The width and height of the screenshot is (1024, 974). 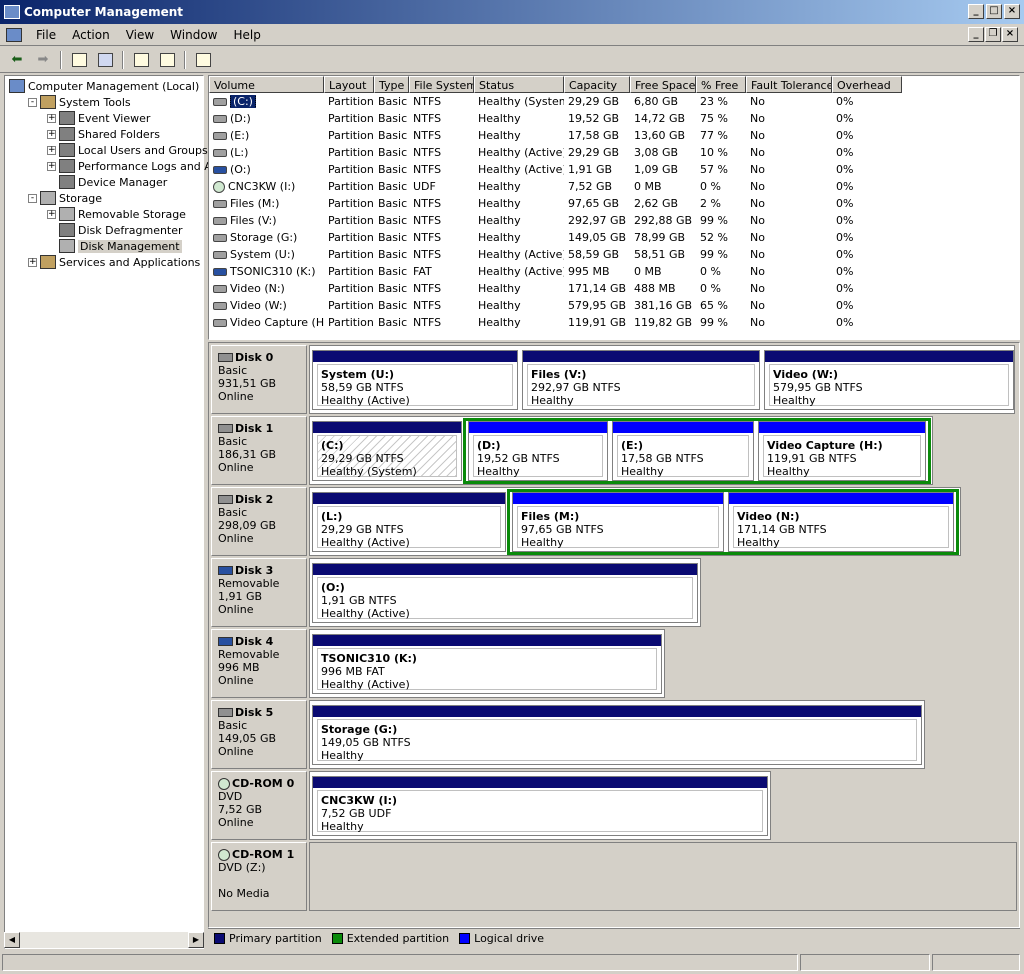 I want to click on column-header: Volume, so click(x=266, y=84).